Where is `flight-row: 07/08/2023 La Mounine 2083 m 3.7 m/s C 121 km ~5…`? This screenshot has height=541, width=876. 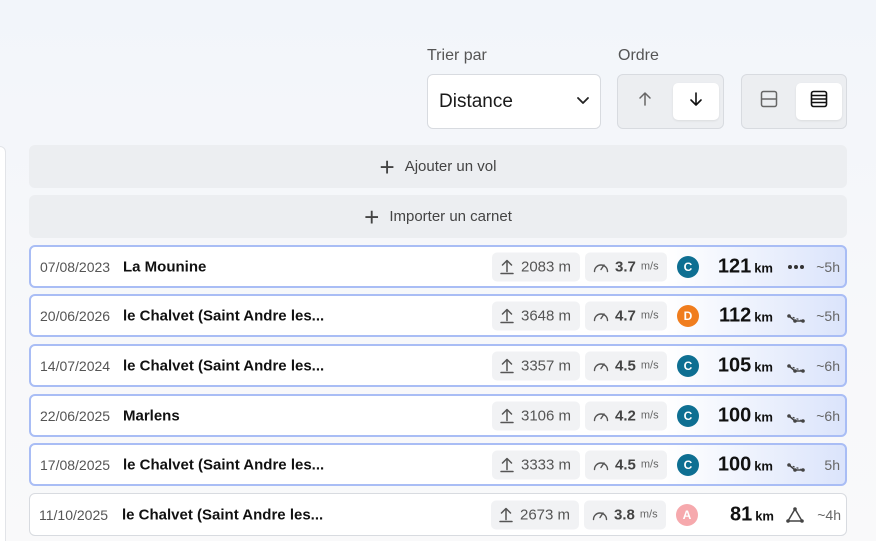 flight-row: 07/08/2023 La Mounine 2083 m 3.7 m/s C 121 km ~5… is located at coordinates (438, 266).